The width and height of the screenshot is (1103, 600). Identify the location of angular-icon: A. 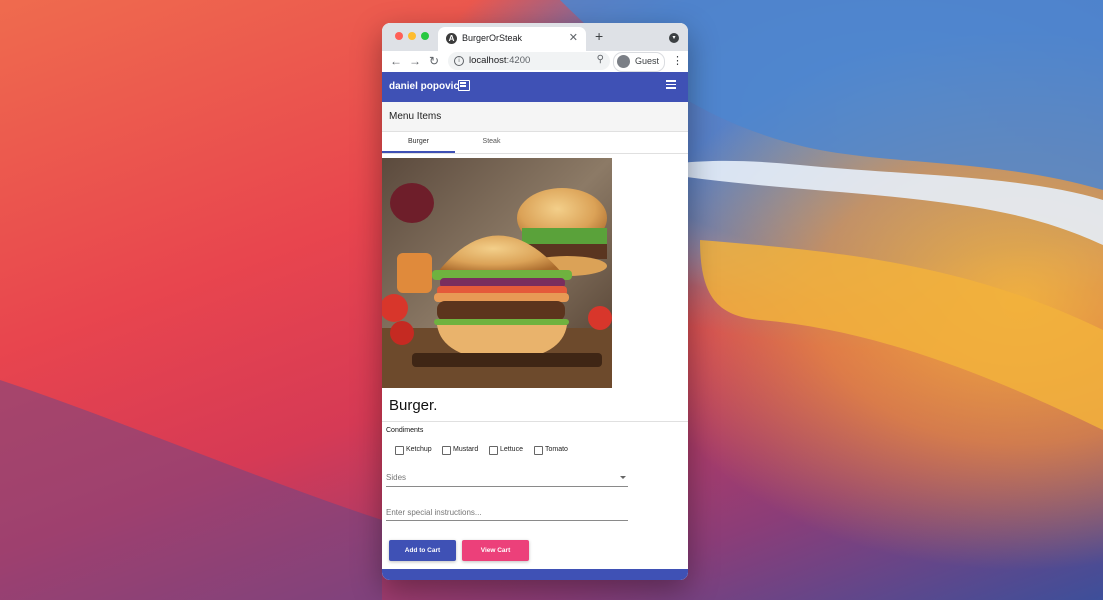
(451, 38).